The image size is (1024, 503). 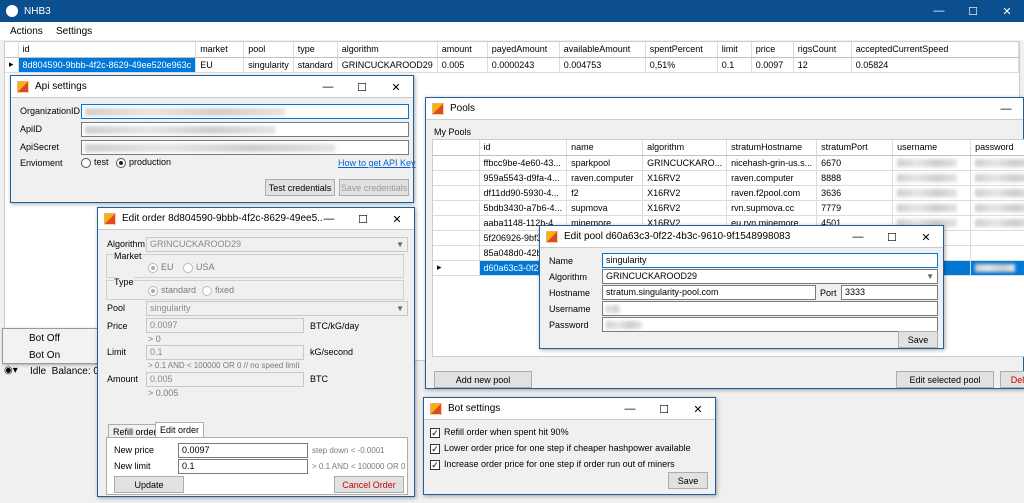 I want to click on update-button: Update, so click(x=149, y=484).